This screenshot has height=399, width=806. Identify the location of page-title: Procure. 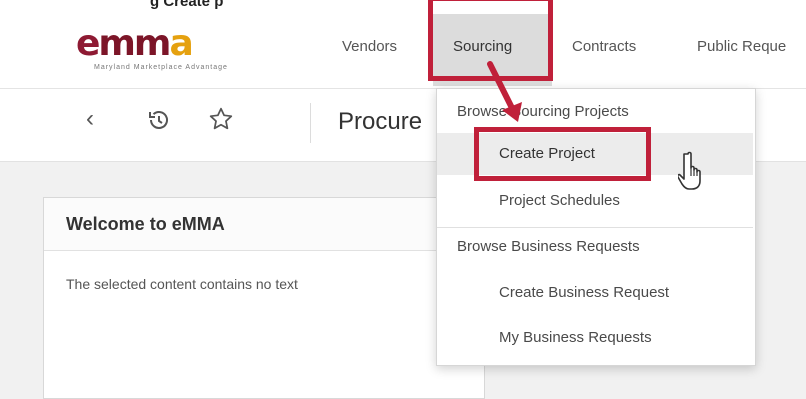
(380, 121).